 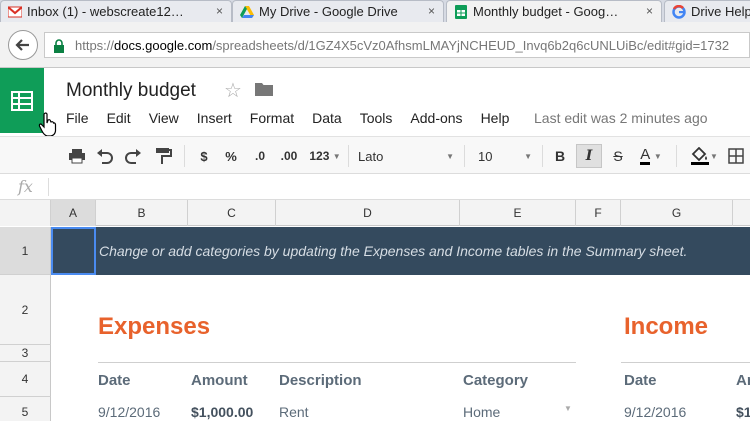 What do you see at coordinates (406, 156) in the screenshot?
I see `font-family-dropdown: Lato ▼` at bounding box center [406, 156].